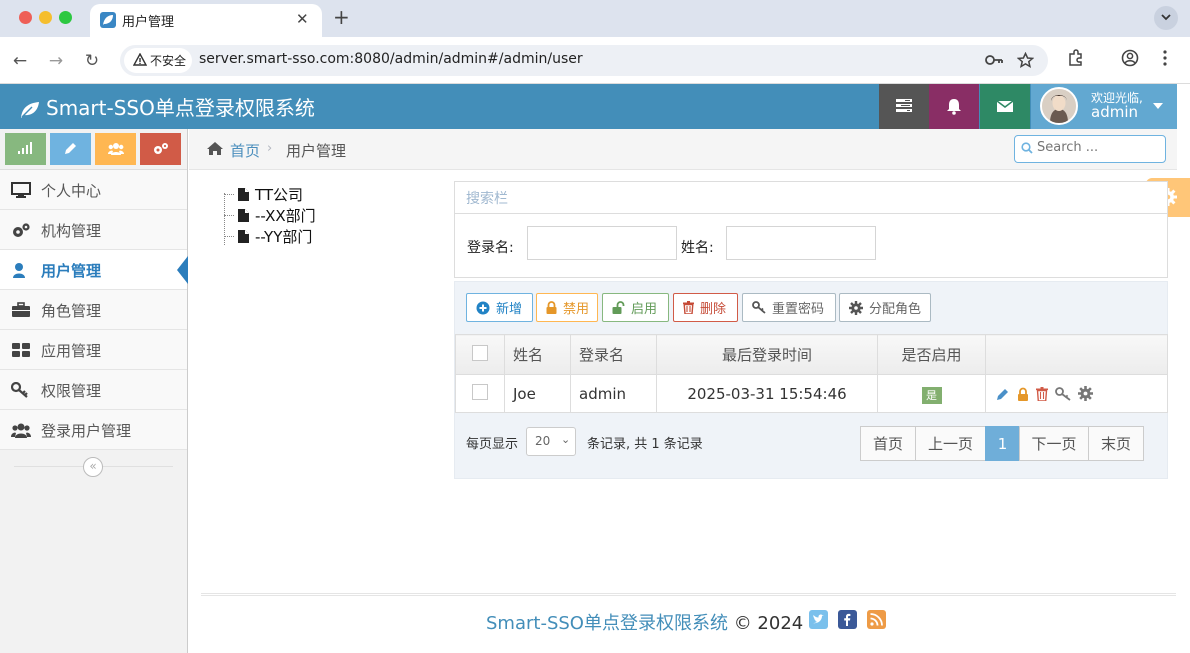 This screenshot has height=653, width=1190. What do you see at coordinates (994, 60) in the screenshot?
I see `password-key-icon` at bounding box center [994, 60].